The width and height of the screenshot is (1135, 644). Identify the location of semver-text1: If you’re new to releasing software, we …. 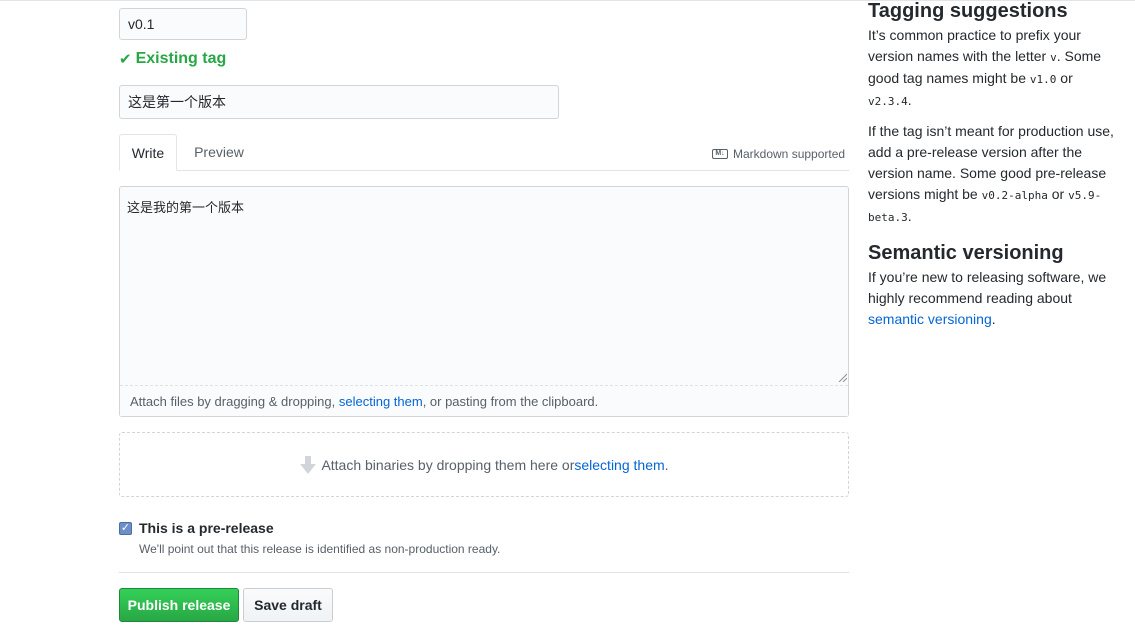
(987, 287).